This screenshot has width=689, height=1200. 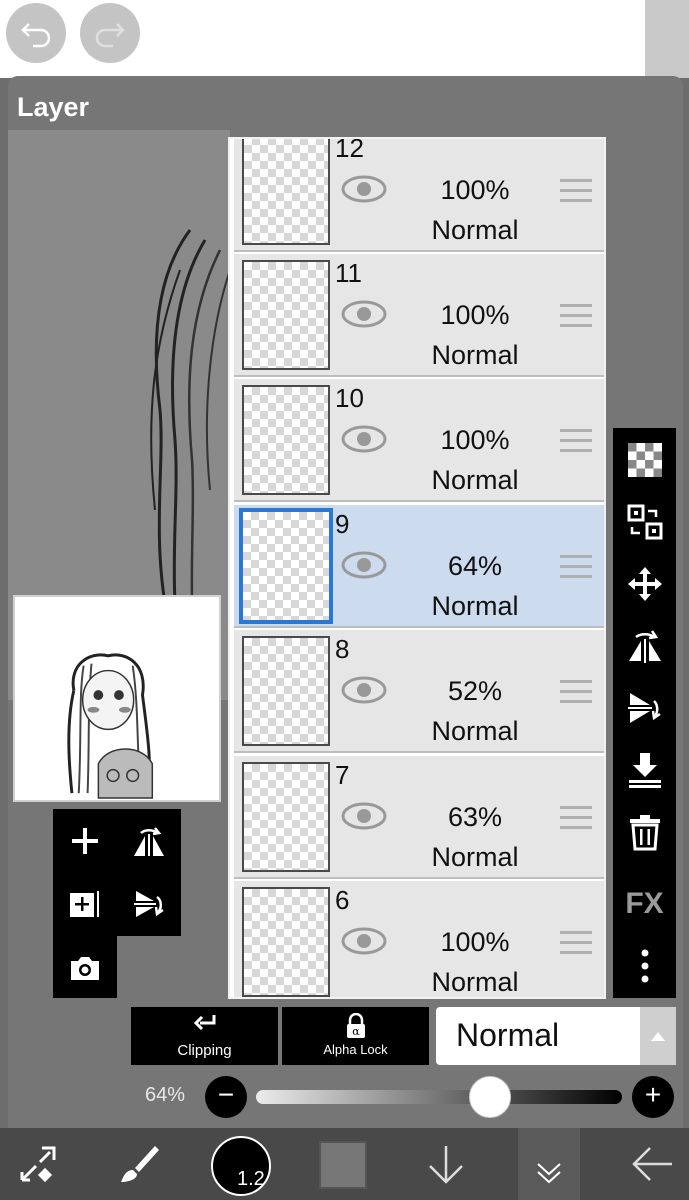 I want to click on delete-layer-button, so click(x=644, y=832).